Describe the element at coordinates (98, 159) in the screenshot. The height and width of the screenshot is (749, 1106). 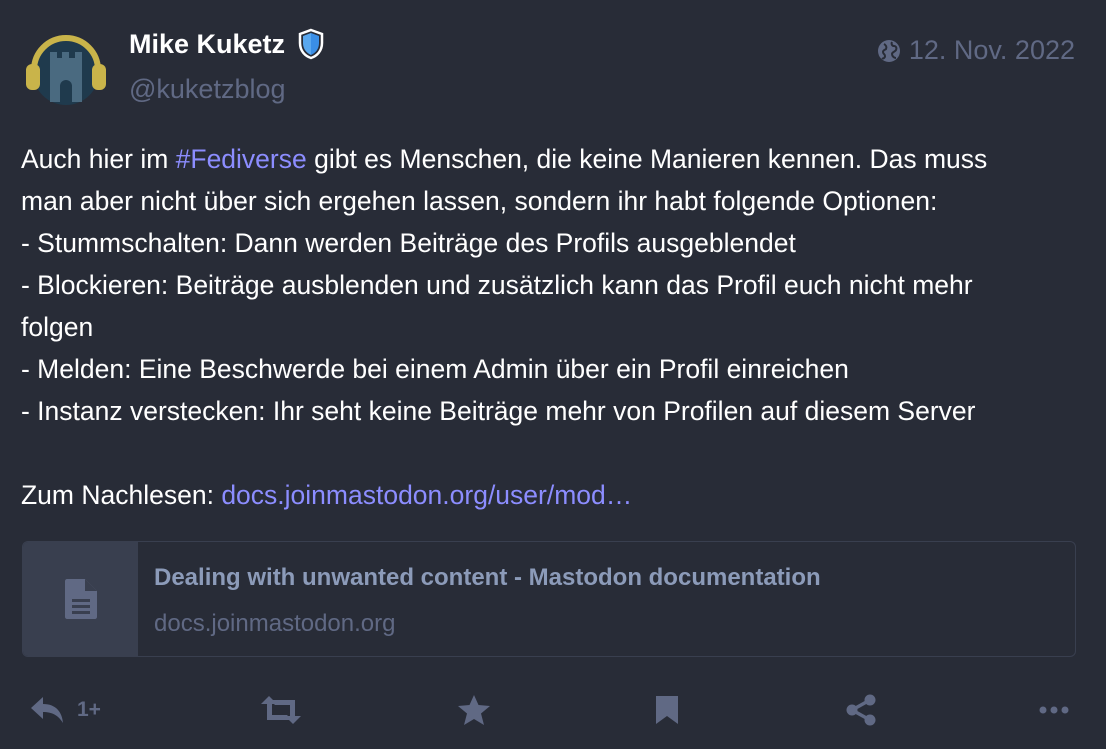
I see `content-text: Auch hier im` at that location.